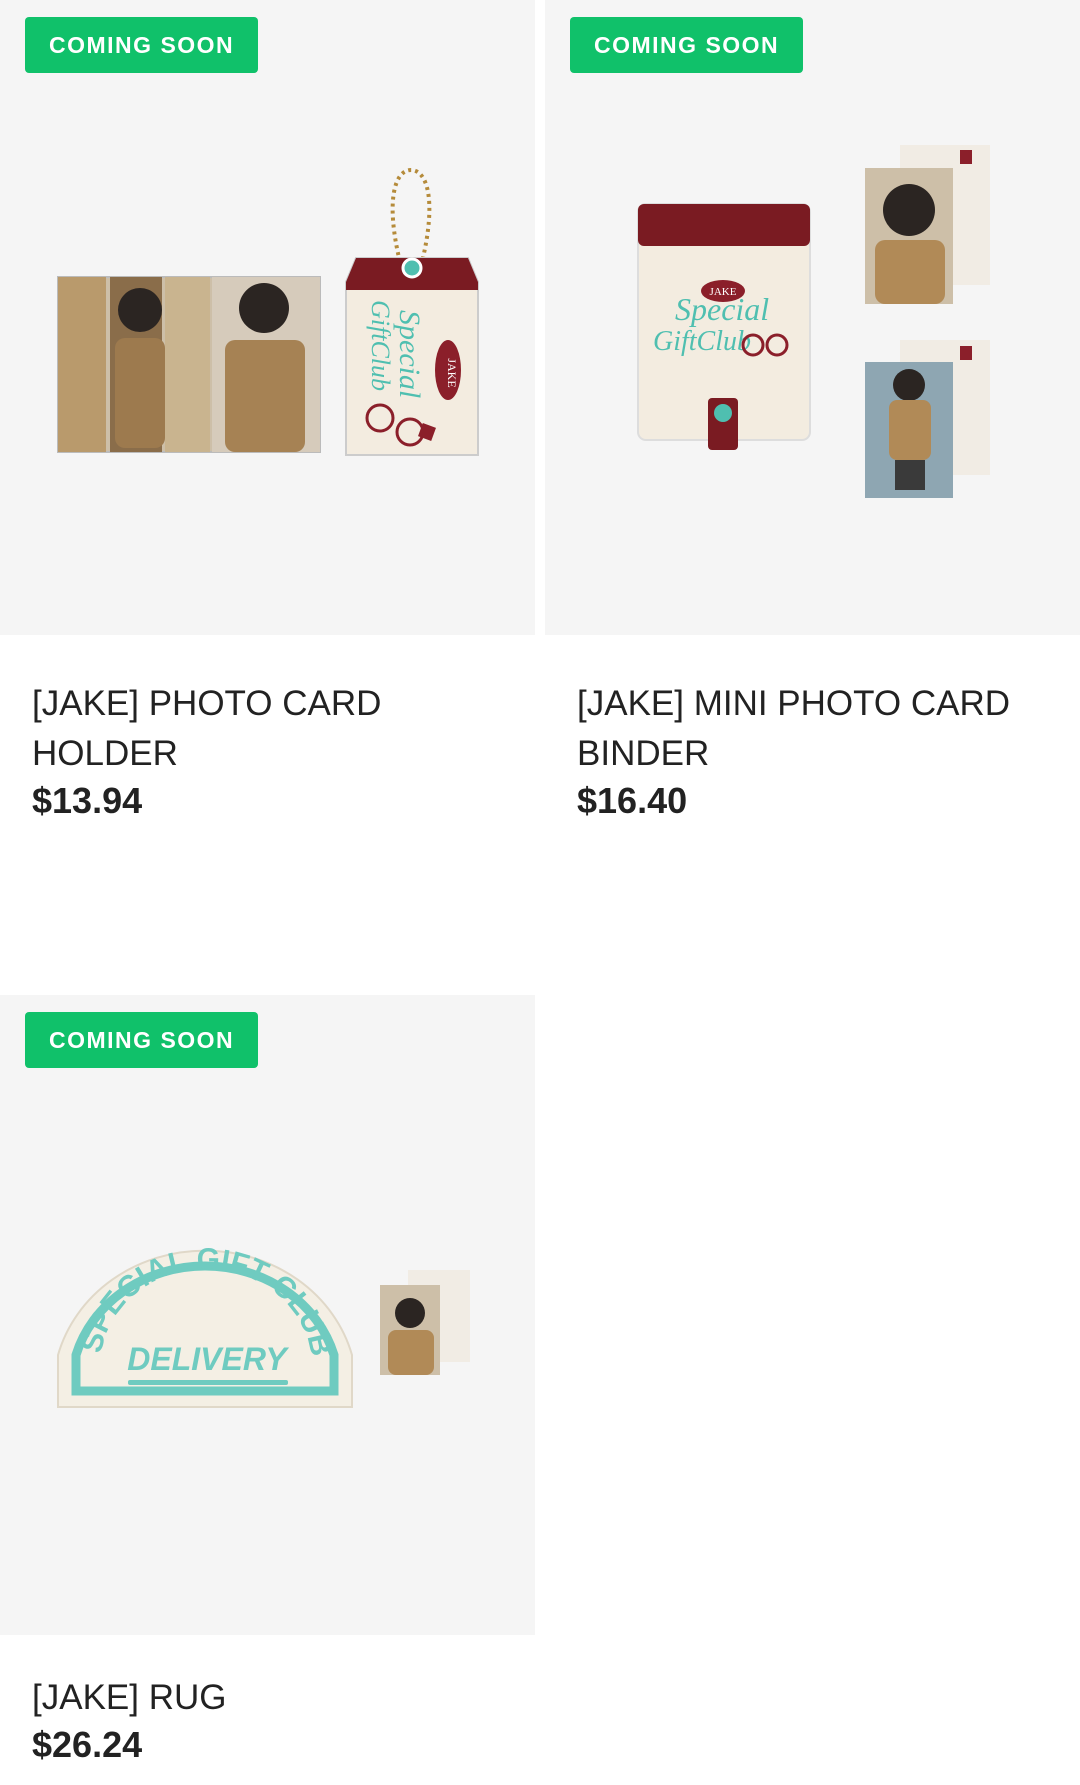 The image size is (1080, 1785). I want to click on product-price: $26.24, so click(87, 1744).